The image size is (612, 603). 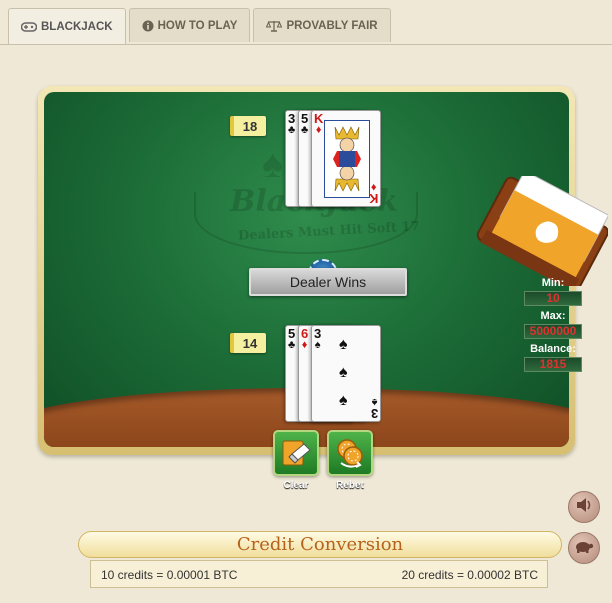 What do you see at coordinates (77, 27) in the screenshot?
I see `tab-blackjack-label: BLACKJACK` at bounding box center [77, 27].